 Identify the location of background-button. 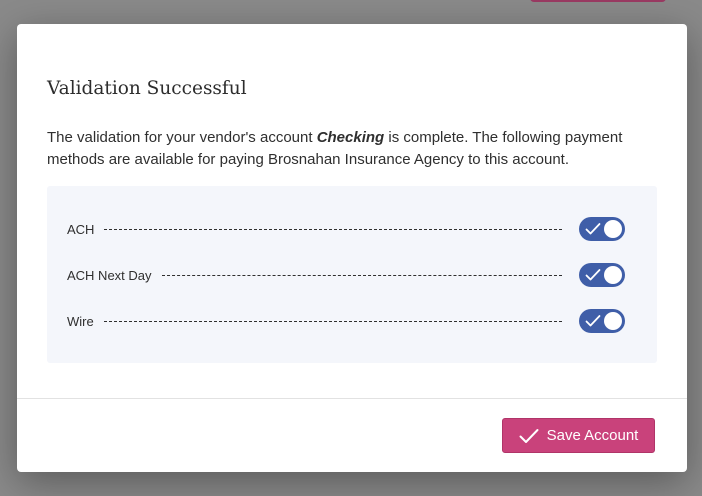
(598, 1).